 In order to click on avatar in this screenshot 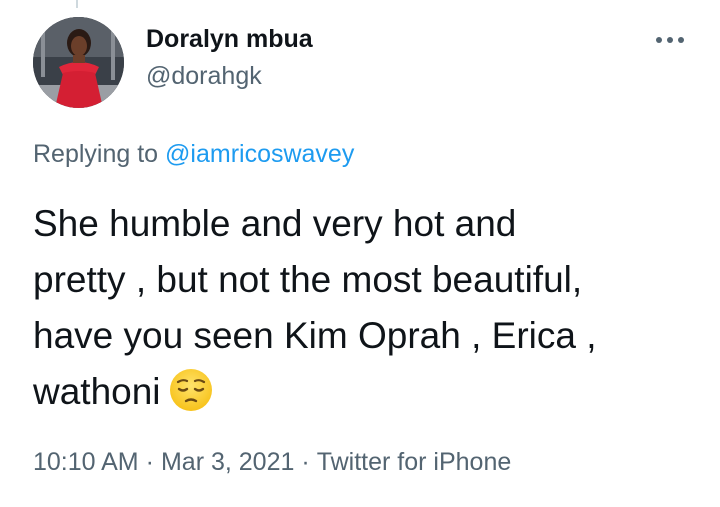, I will do `click(78, 62)`.